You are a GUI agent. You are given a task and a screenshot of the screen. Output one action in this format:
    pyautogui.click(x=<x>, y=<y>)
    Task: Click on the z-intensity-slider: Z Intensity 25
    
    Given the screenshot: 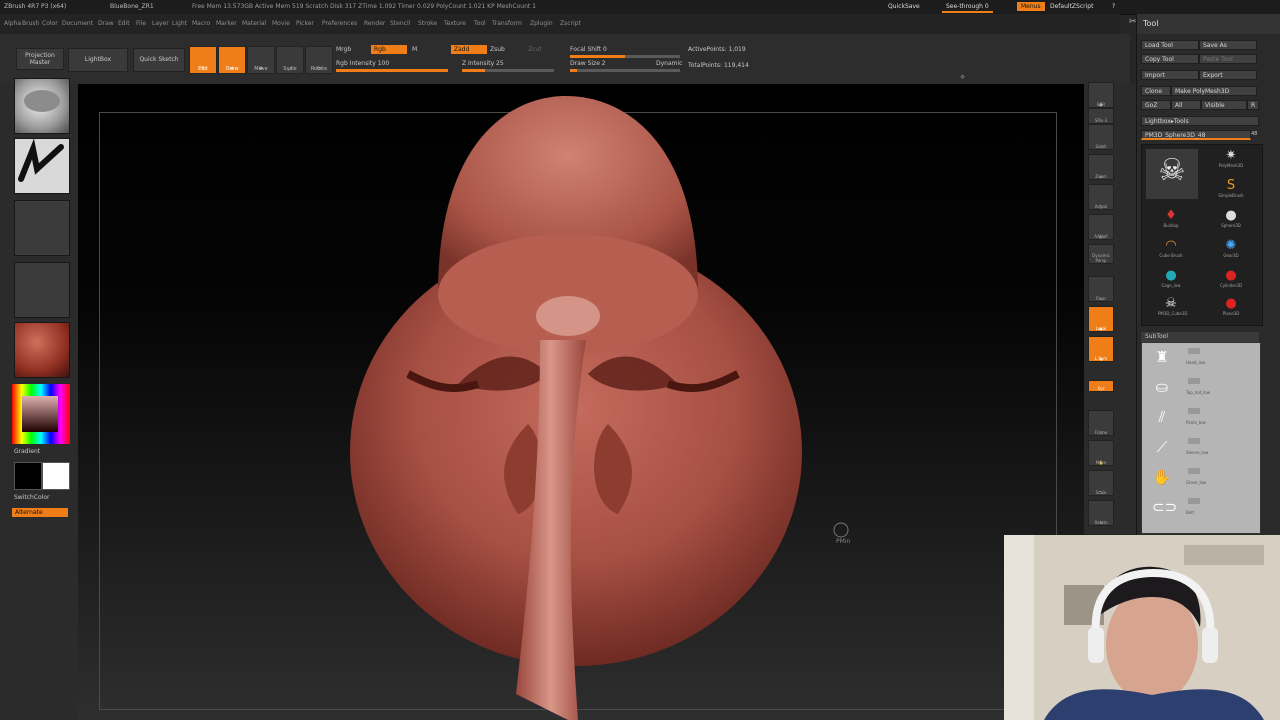 What is the action you would take?
    pyautogui.click(x=483, y=63)
    